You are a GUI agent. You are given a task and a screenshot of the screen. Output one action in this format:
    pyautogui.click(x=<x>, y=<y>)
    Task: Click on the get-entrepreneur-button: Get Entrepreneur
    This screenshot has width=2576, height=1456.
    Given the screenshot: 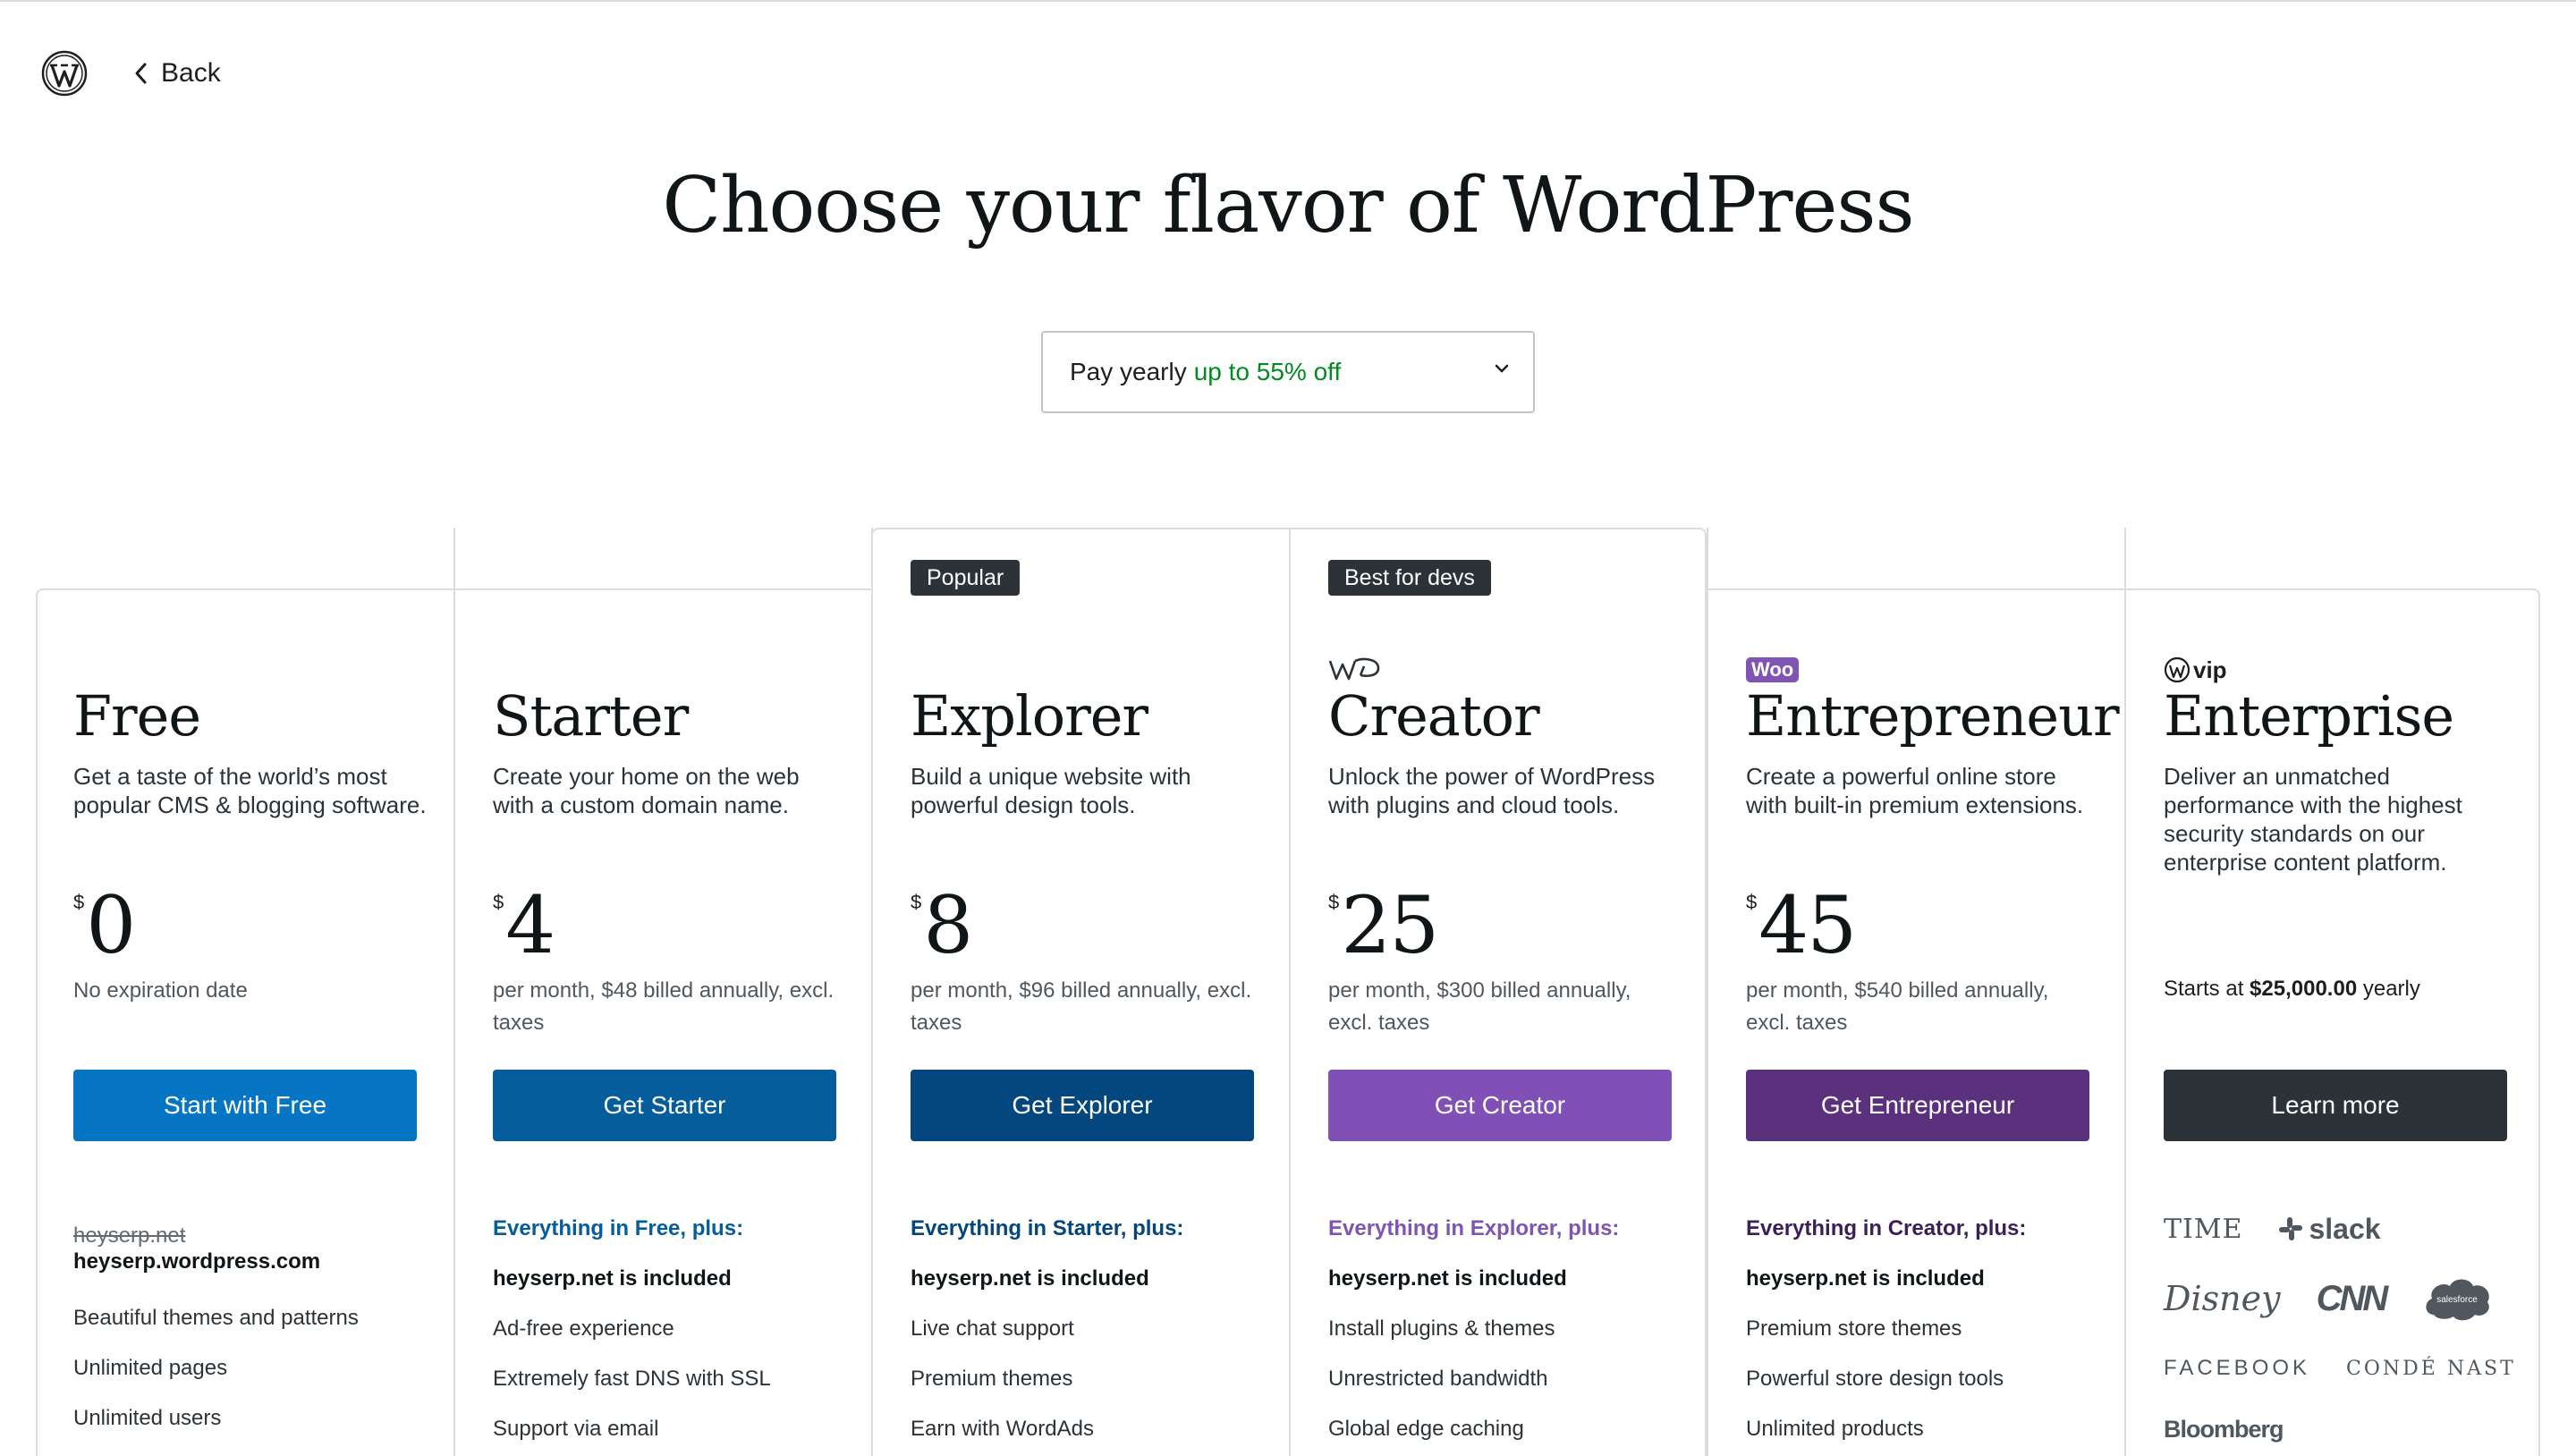 What is the action you would take?
    pyautogui.click(x=1917, y=1105)
    